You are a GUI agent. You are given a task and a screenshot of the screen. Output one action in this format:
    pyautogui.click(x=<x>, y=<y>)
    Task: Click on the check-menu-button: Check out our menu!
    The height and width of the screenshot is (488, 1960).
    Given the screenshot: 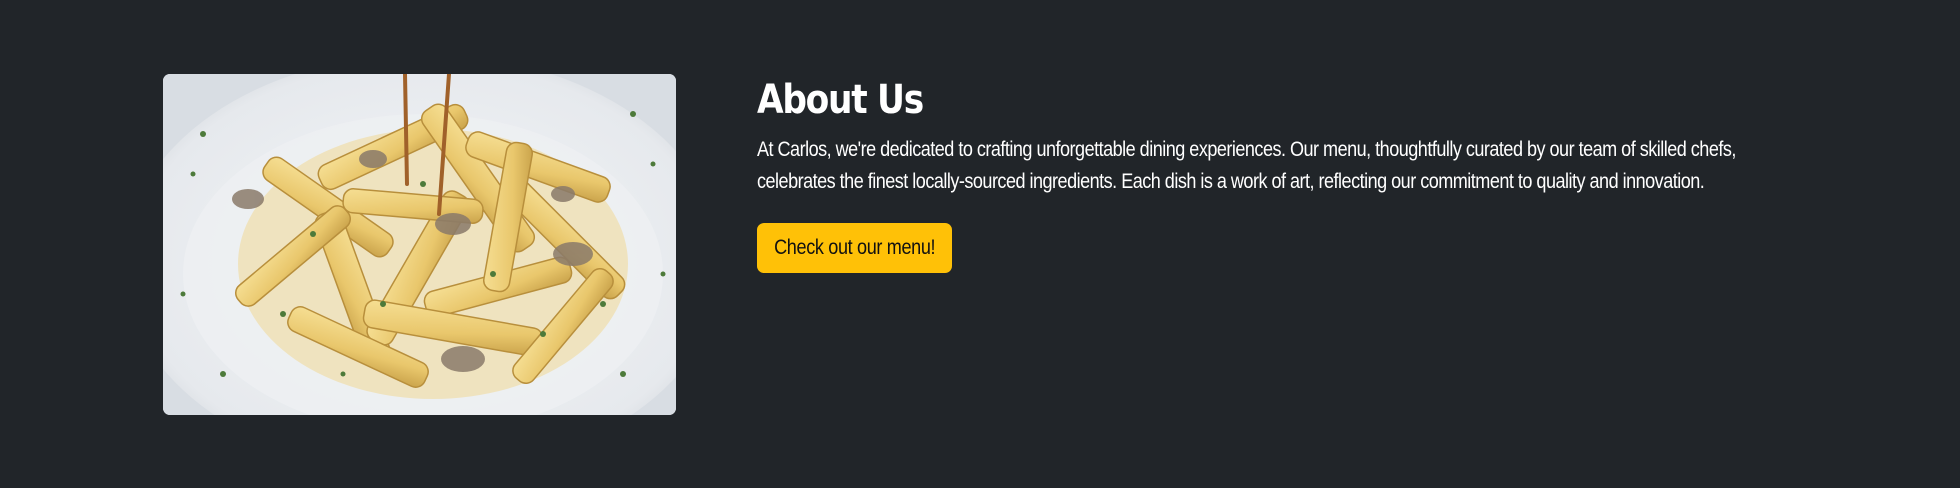 What is the action you would take?
    pyautogui.click(x=854, y=248)
    